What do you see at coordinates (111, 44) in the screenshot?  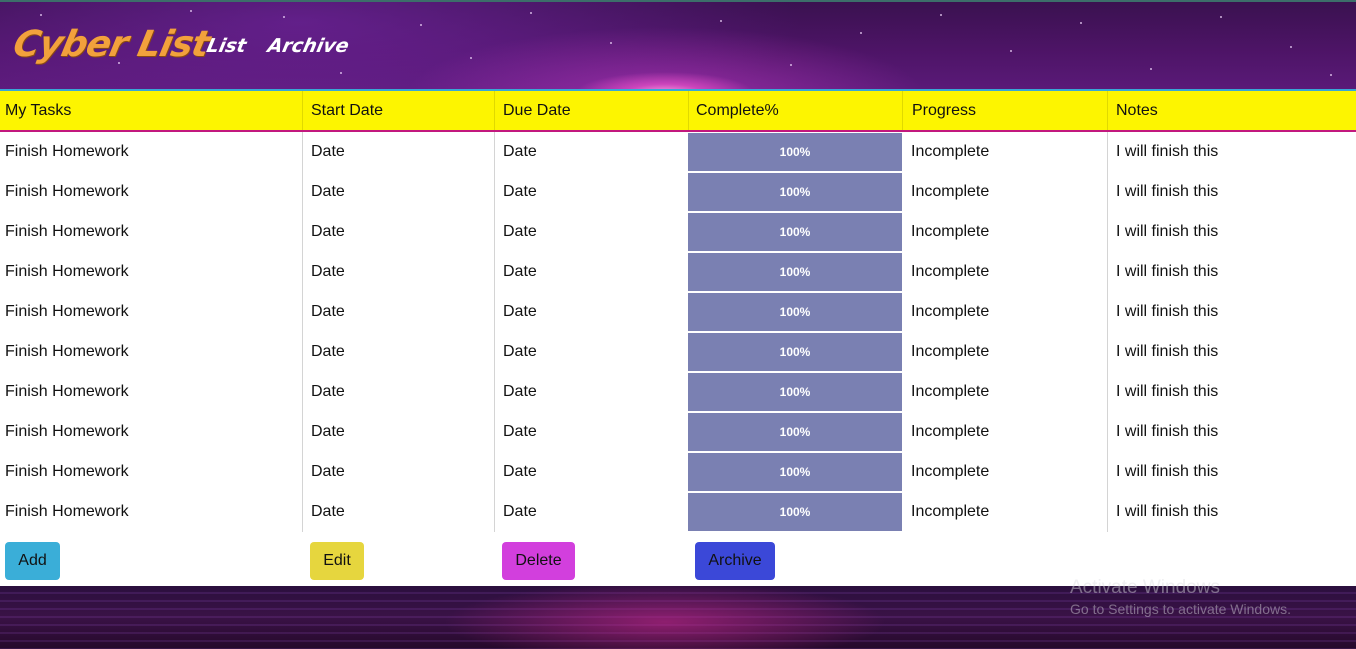 I see `cyber-list-logo: Cyber List` at bounding box center [111, 44].